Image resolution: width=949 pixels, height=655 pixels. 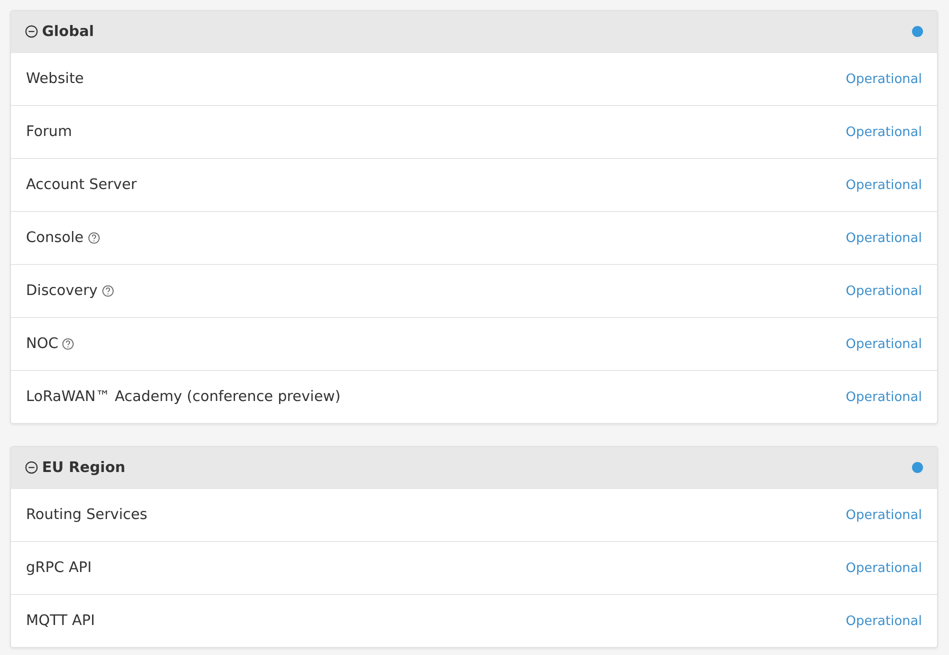 I want to click on component-name: Website, so click(x=55, y=79).